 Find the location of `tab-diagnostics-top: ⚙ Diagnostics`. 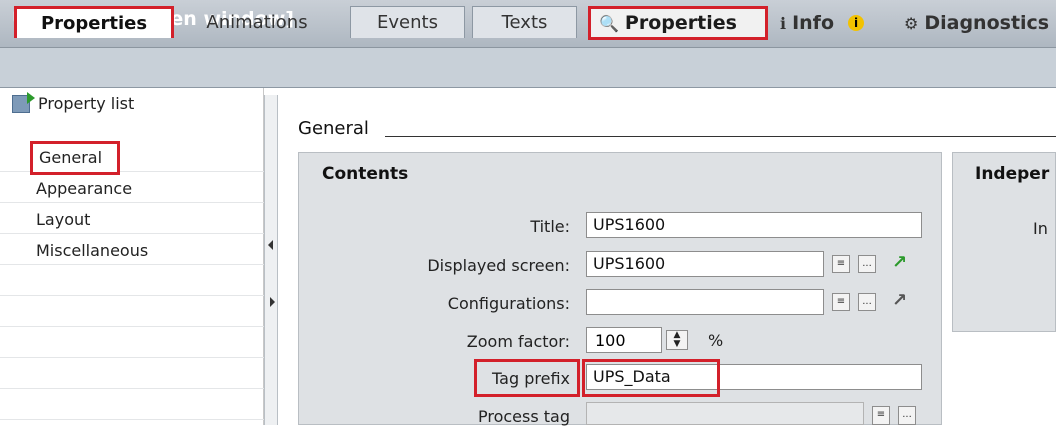

tab-diagnostics-top: ⚙ Diagnostics is located at coordinates (979, 23).